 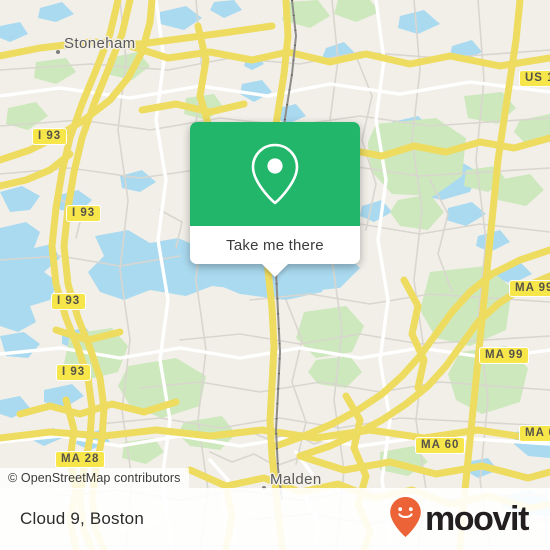 I want to click on highway-shield-ma28: MA 28, so click(x=80, y=459).